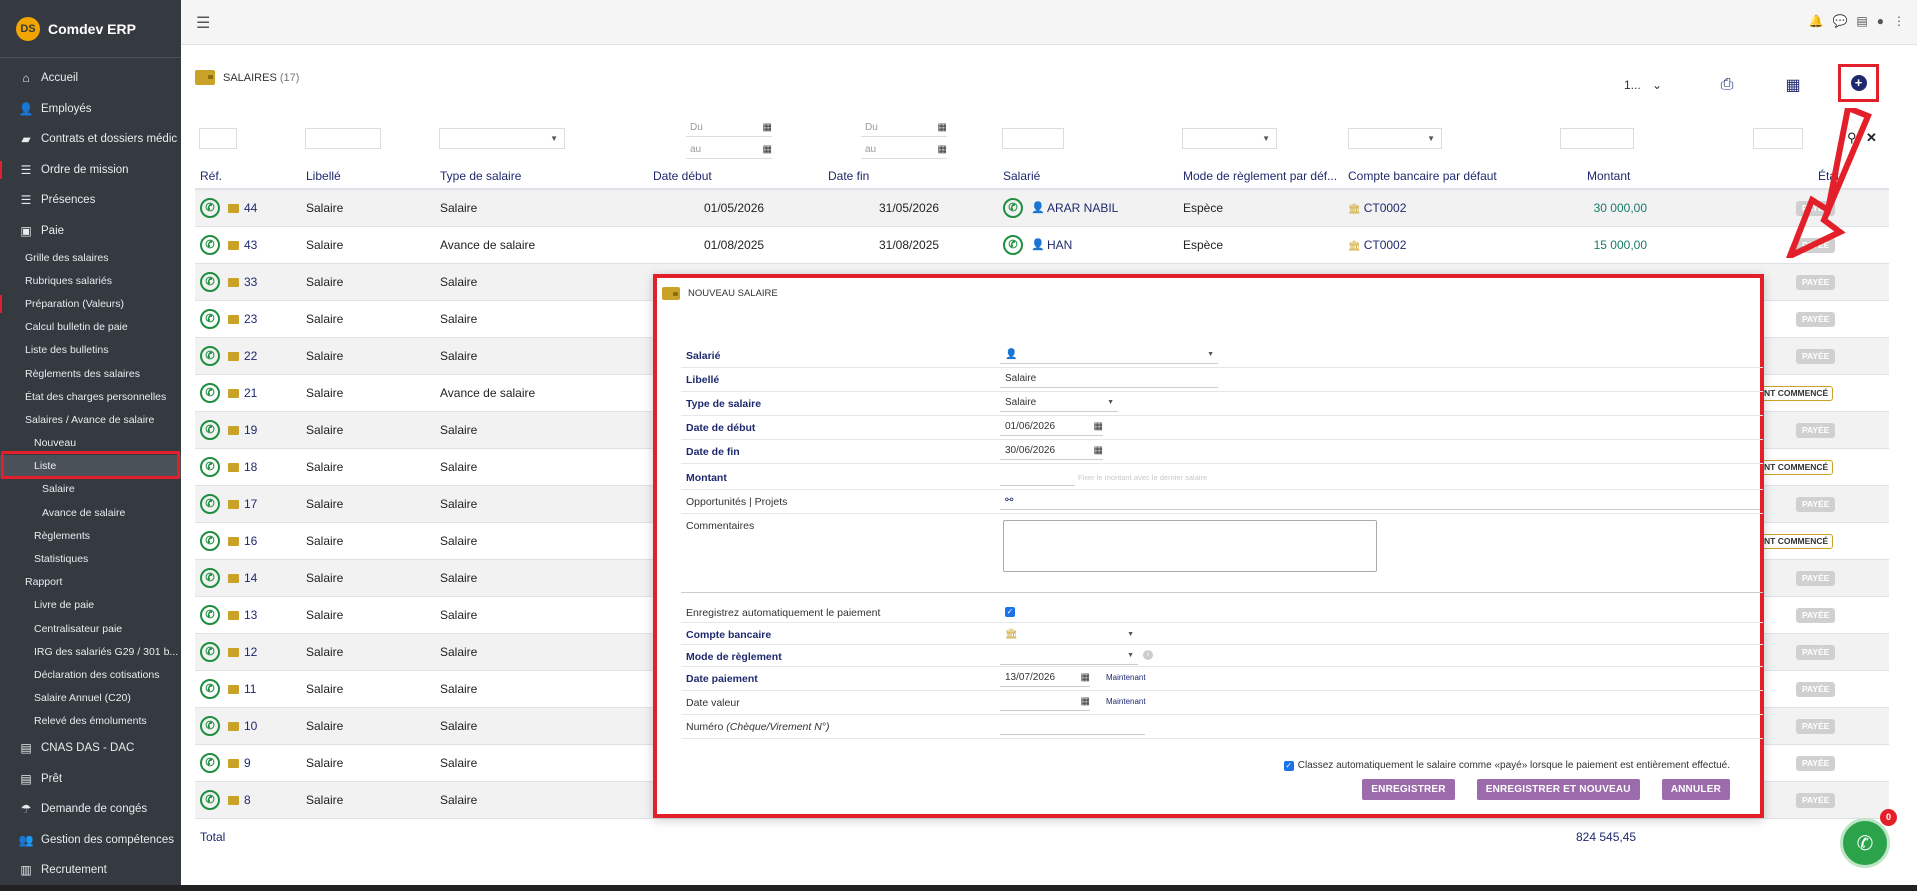 The height and width of the screenshot is (891, 1917). What do you see at coordinates (90, 535) in the screenshot?
I see `sidebar-subitem: Règlements` at bounding box center [90, 535].